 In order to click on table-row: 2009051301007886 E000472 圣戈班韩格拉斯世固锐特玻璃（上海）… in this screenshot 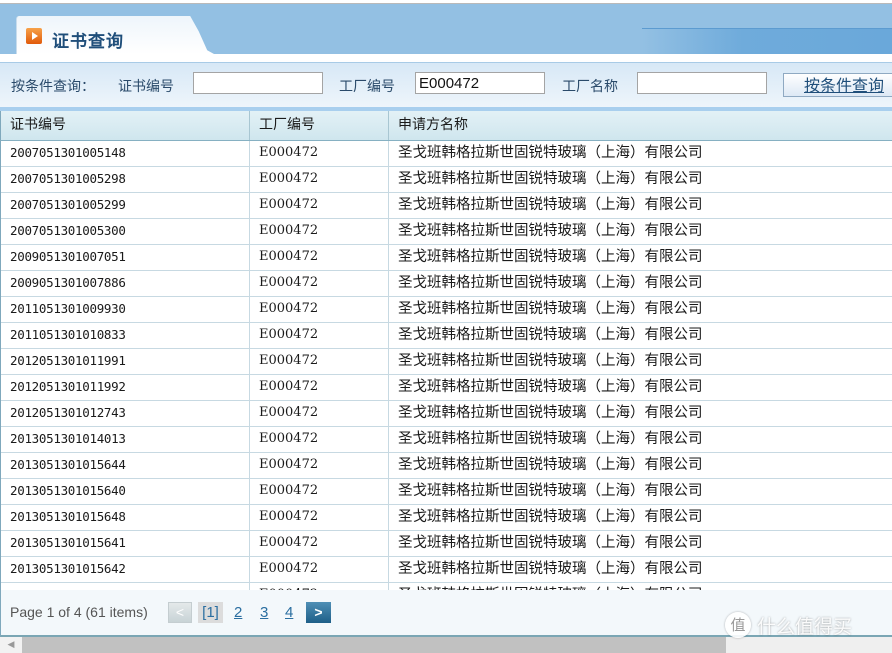, I will do `click(446, 284)`.